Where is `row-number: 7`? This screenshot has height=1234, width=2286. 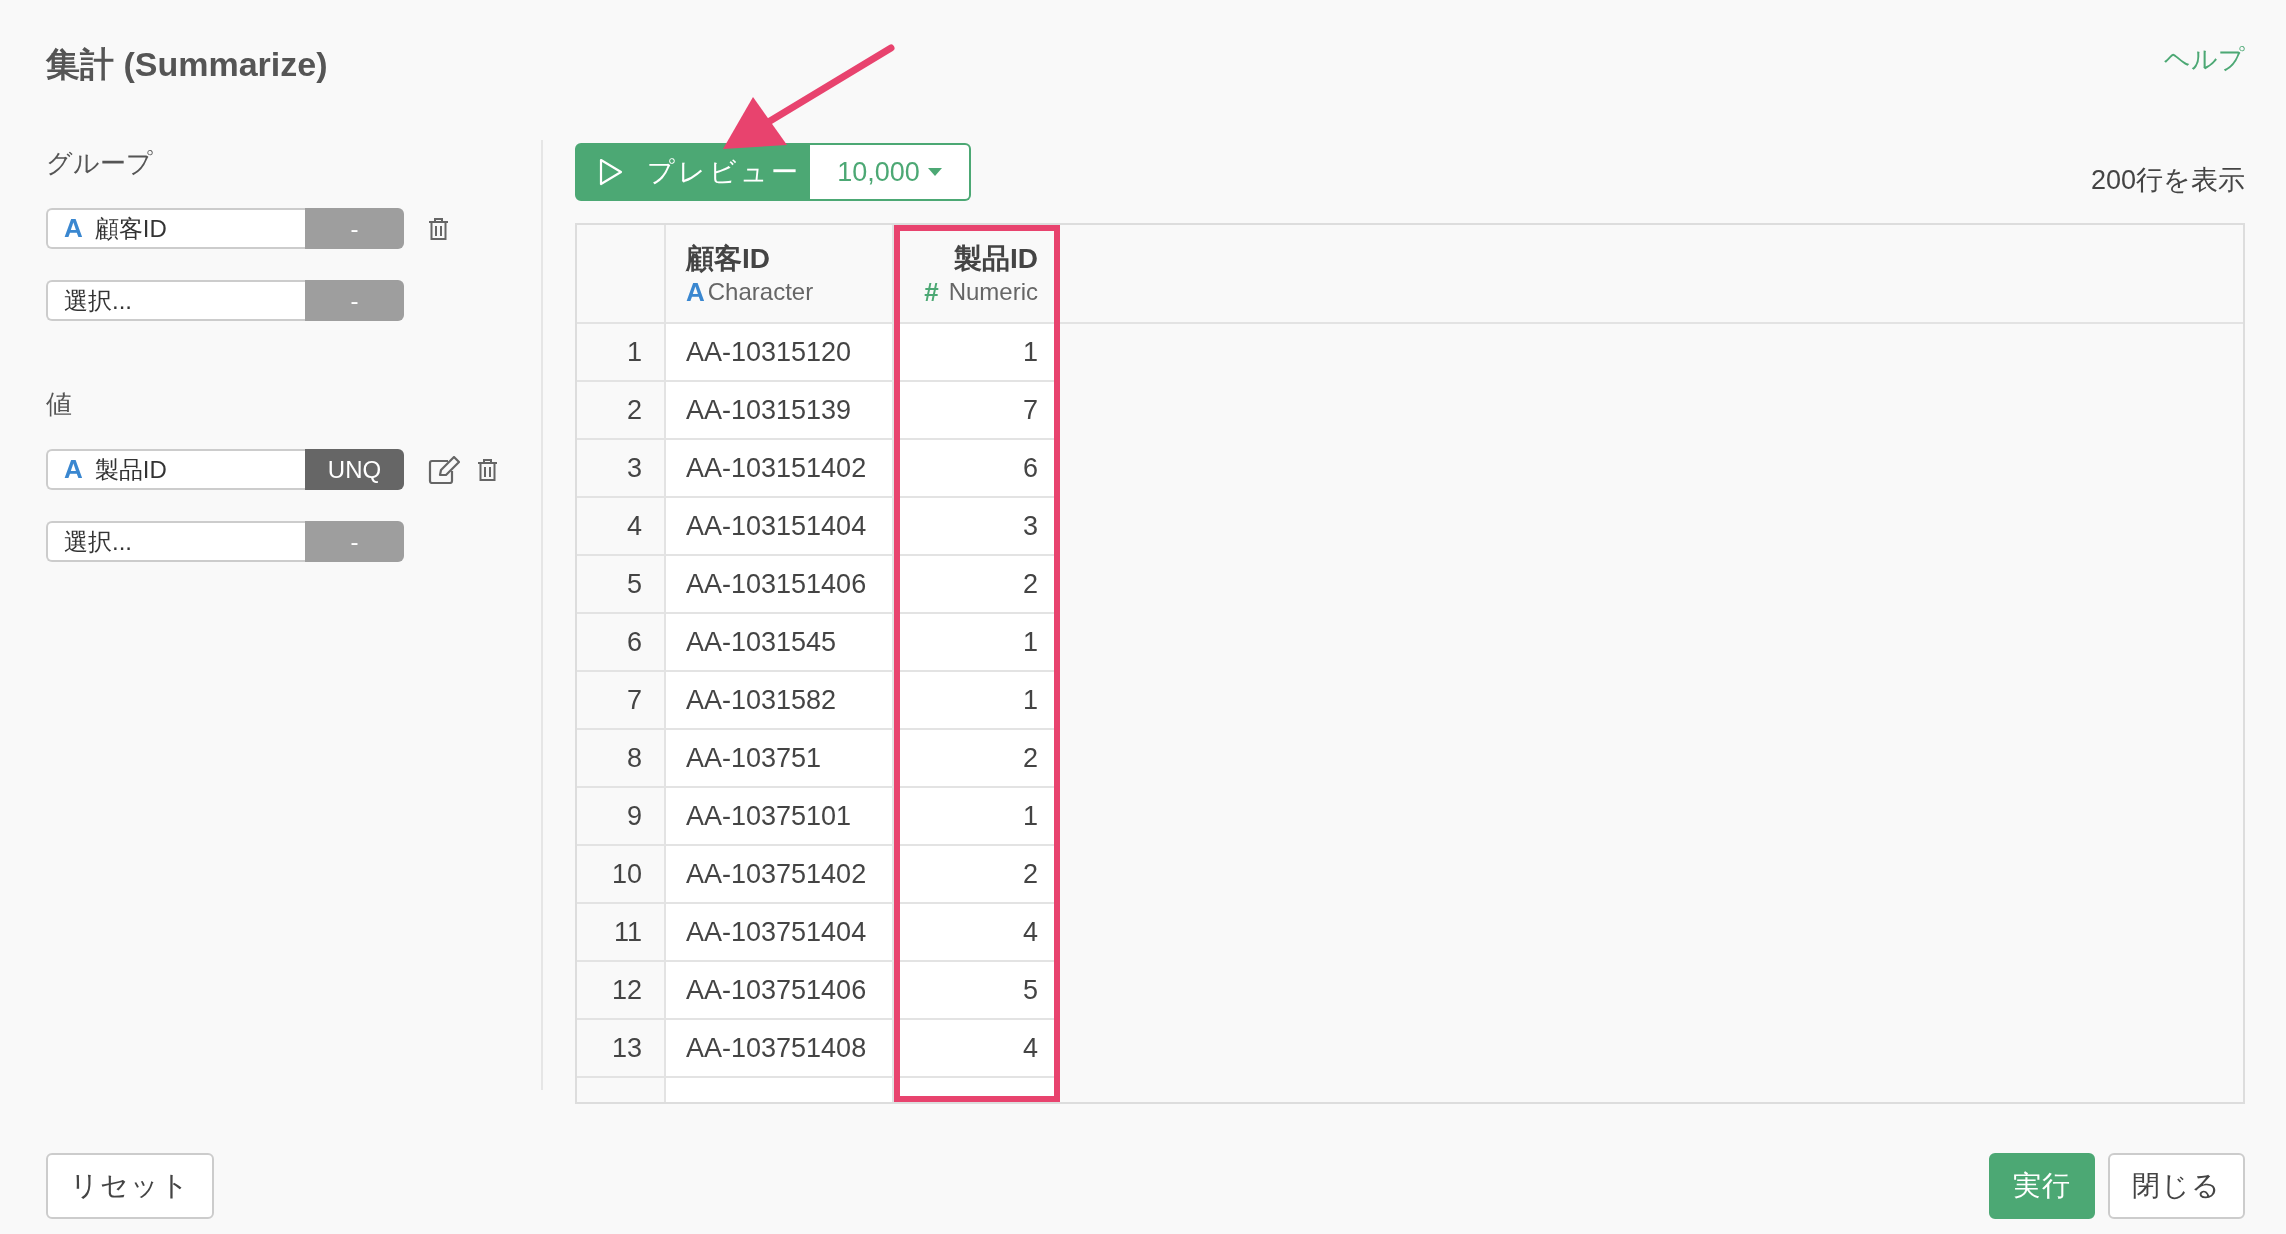 row-number: 7 is located at coordinates (620, 701).